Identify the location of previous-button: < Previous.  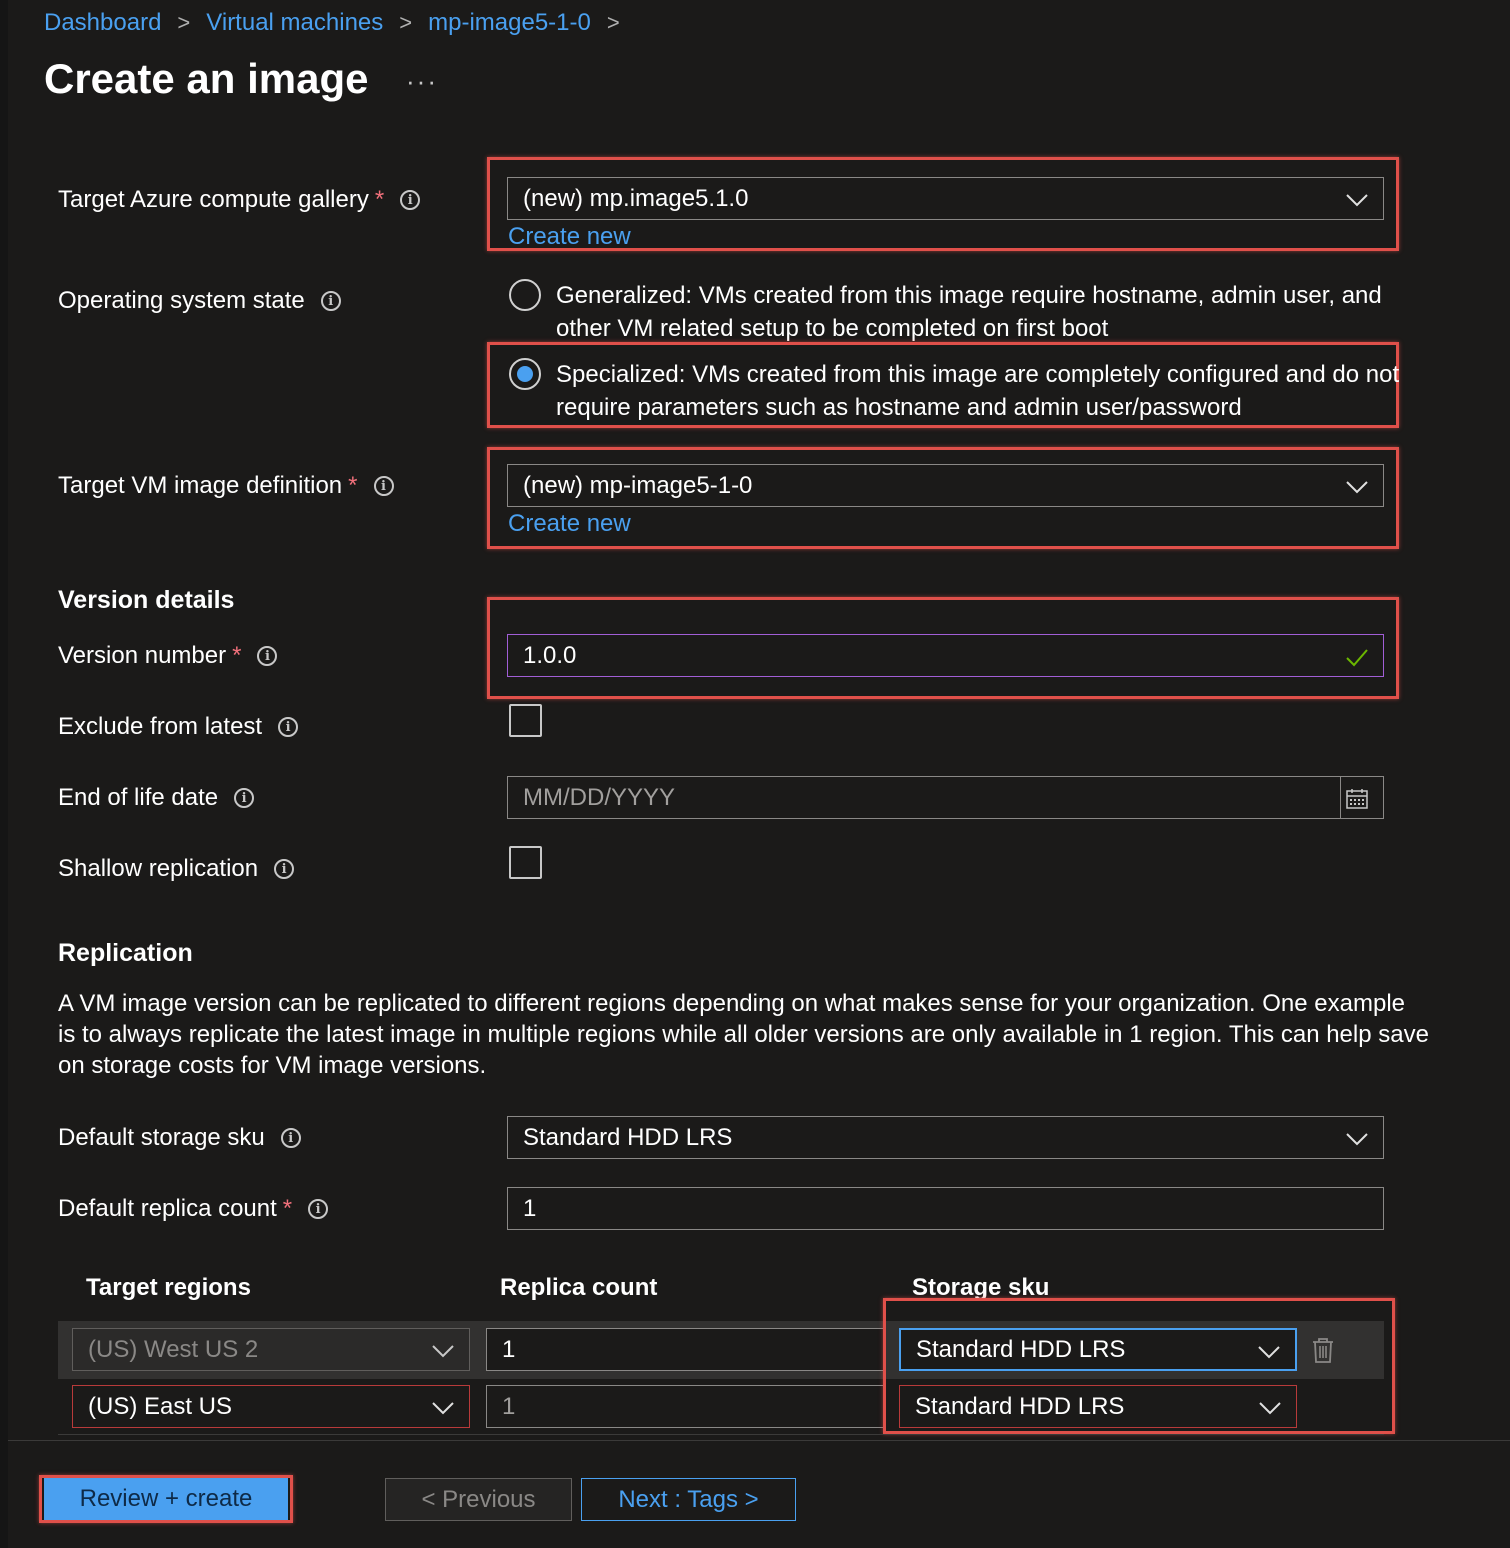
(478, 1499).